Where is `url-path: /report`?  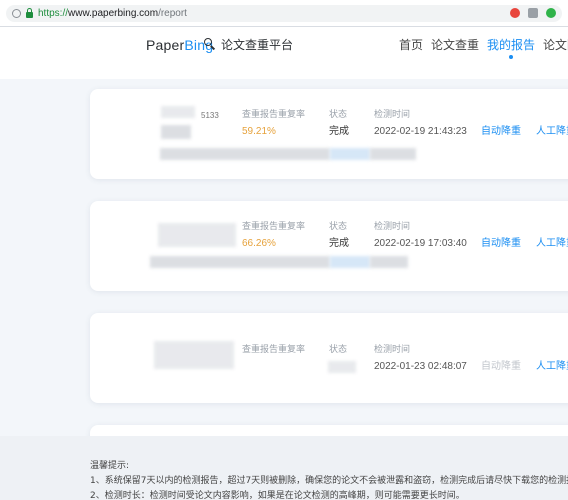 url-path: /report is located at coordinates (172, 13).